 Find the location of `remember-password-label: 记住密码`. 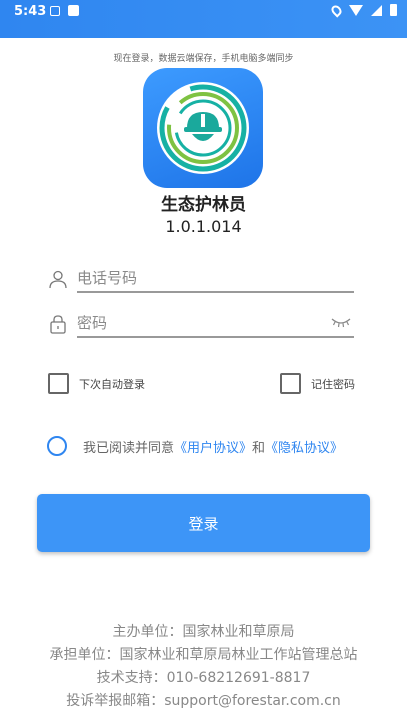

remember-password-label: 记住密码 is located at coordinates (333, 384).